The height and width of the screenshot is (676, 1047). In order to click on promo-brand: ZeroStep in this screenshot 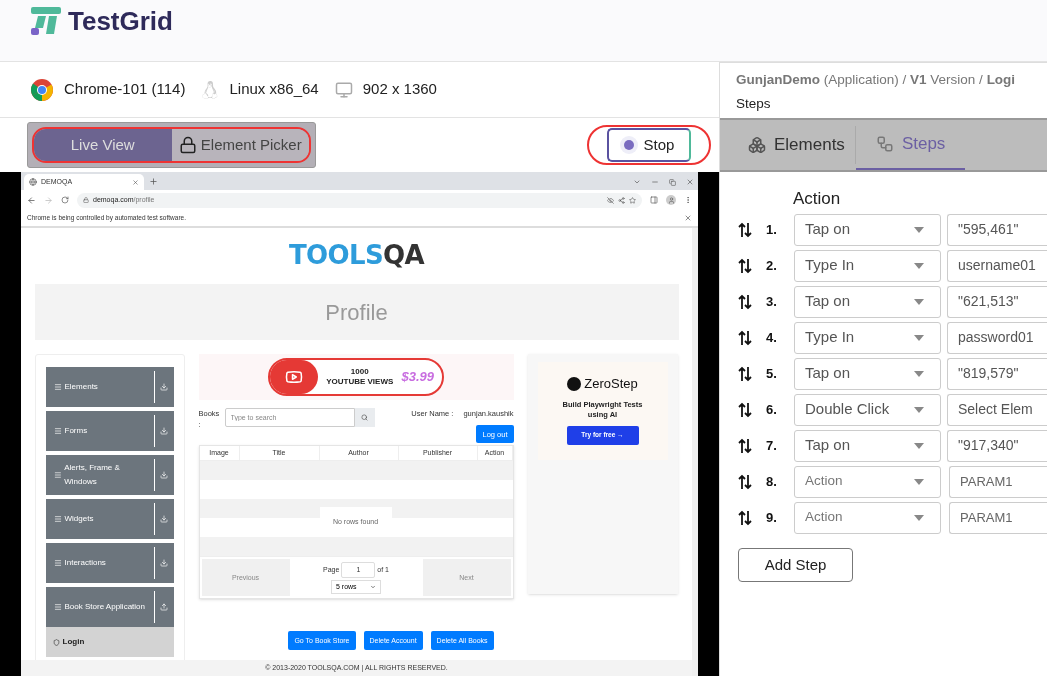, I will do `click(611, 384)`.